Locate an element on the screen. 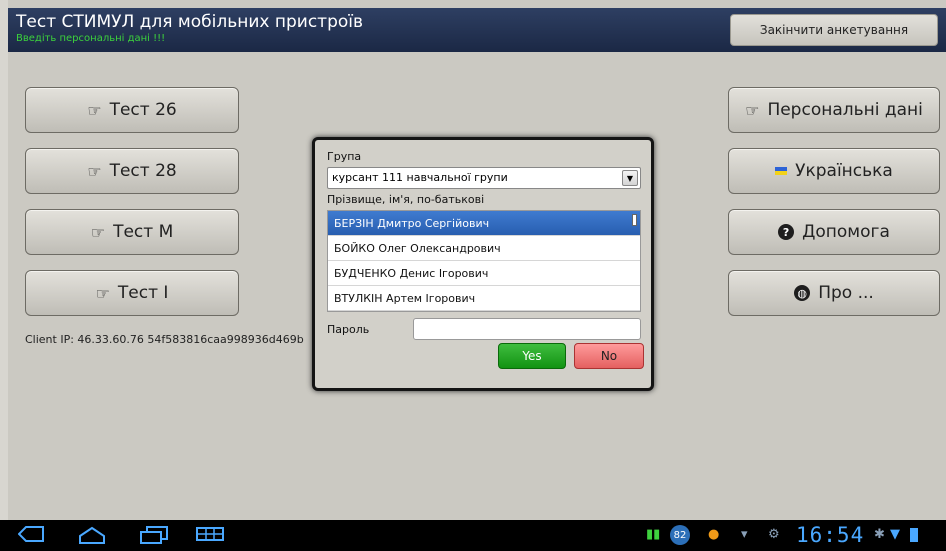 Image resolution: width=946 pixels, height=551 pixels. help-label: Допомога is located at coordinates (846, 232).